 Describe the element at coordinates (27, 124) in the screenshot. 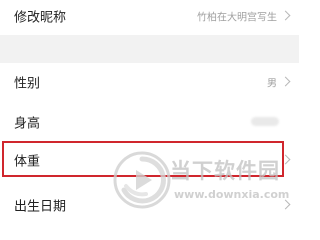

I see `height-label: 身高` at that location.